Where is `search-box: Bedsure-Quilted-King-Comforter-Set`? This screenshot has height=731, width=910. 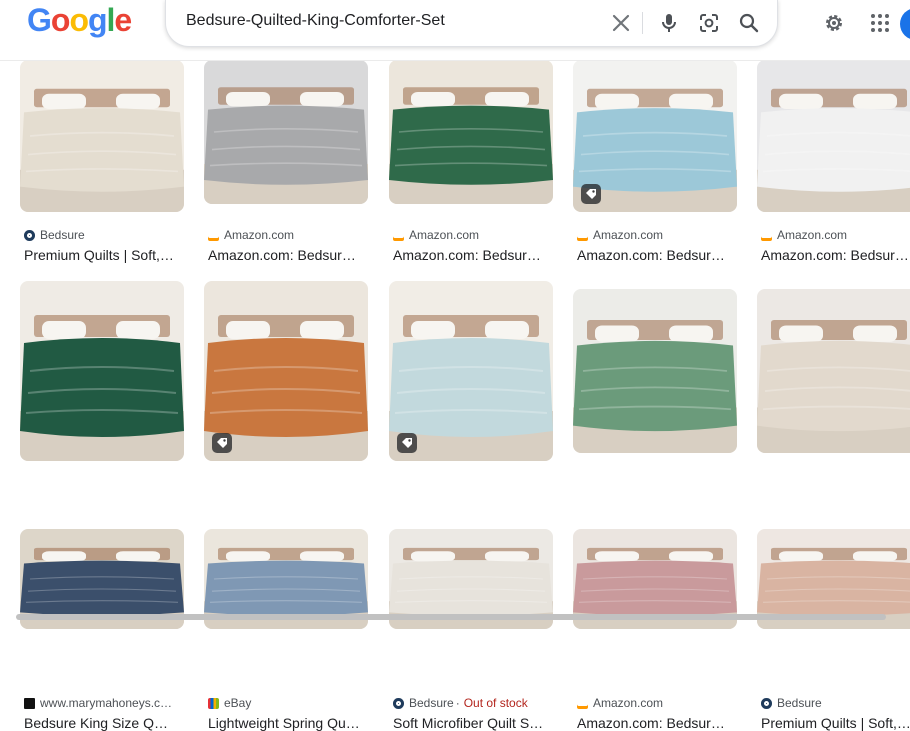 search-box: Bedsure-Quilted-King-Comforter-Set is located at coordinates (471, 23).